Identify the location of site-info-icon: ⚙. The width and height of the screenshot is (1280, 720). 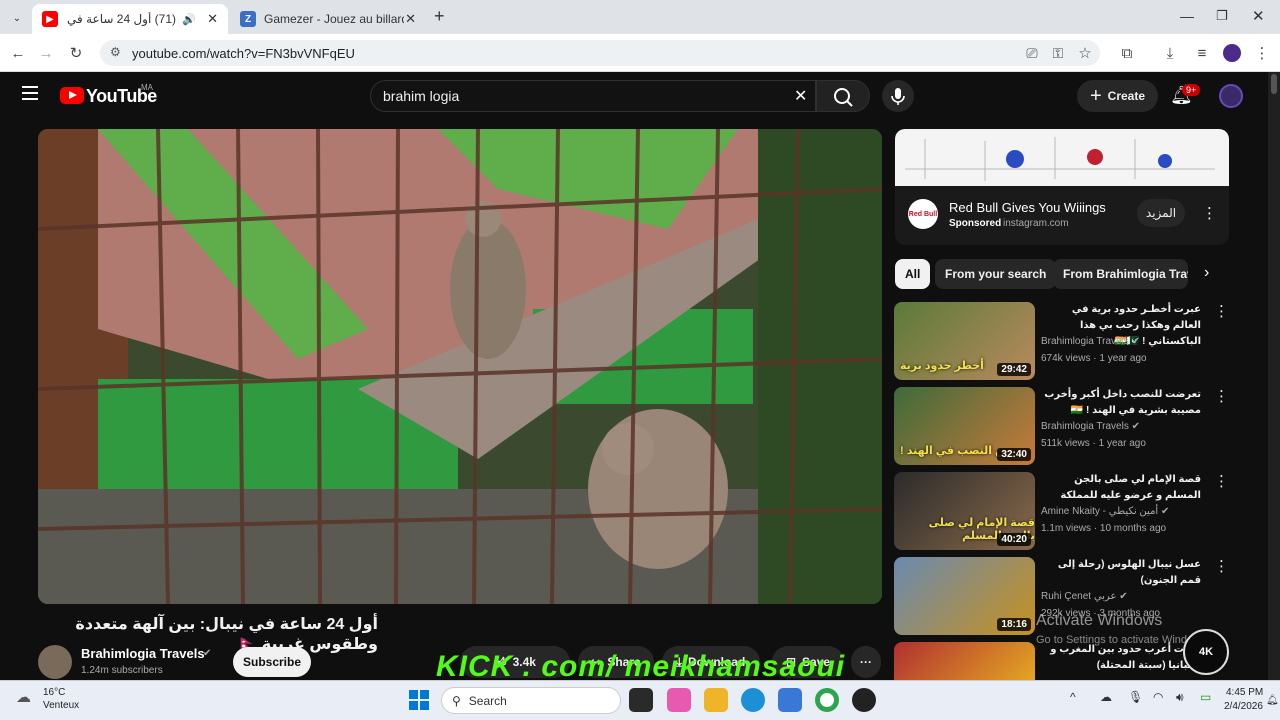
(115, 52).